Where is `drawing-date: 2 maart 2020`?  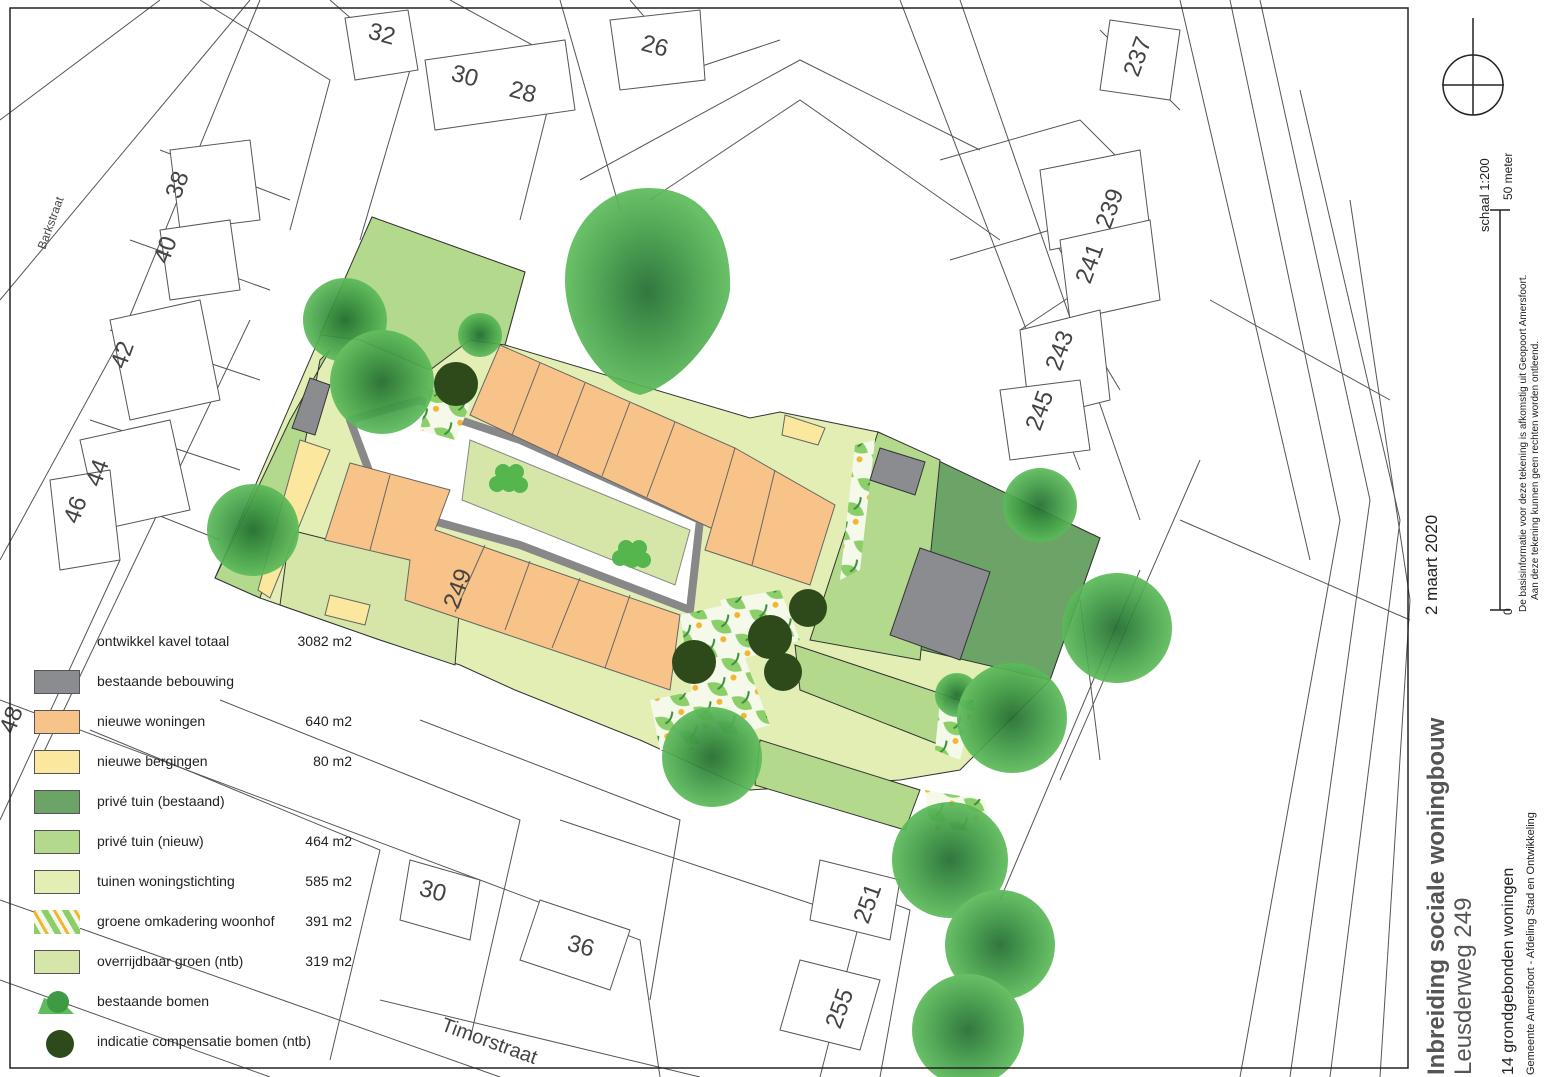 drawing-date: 2 maart 2020 is located at coordinates (1431, 564).